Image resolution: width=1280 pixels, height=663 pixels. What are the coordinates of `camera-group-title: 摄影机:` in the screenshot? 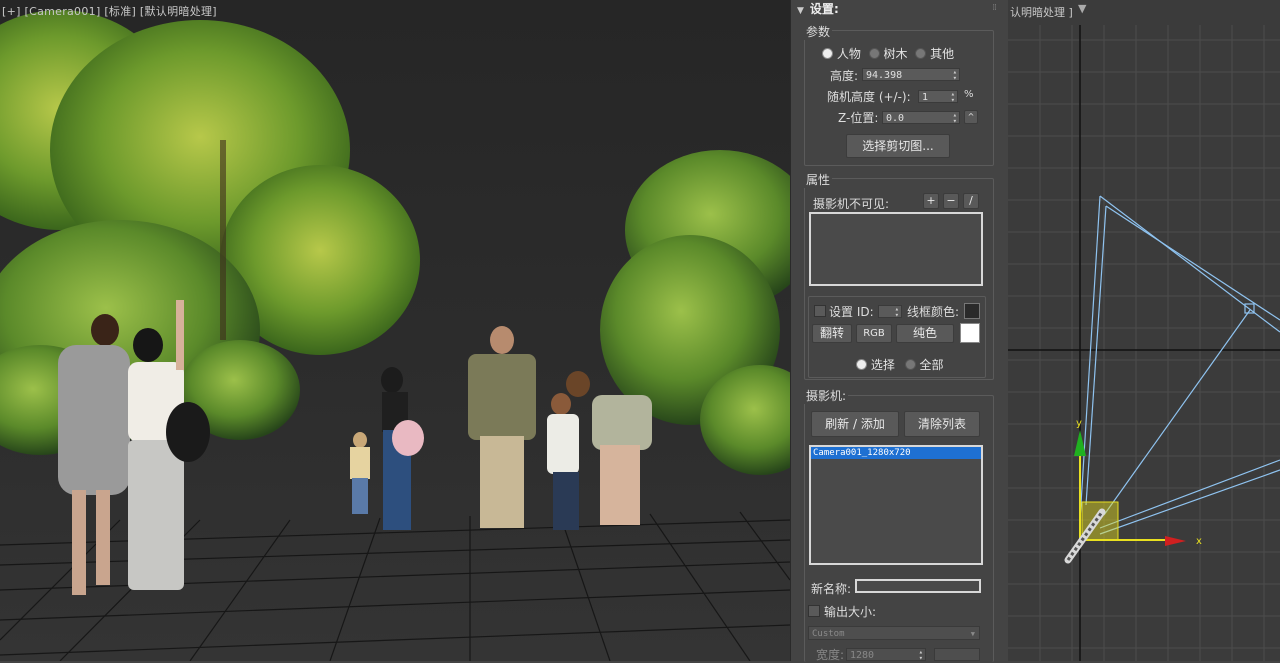 It's located at (826, 395).